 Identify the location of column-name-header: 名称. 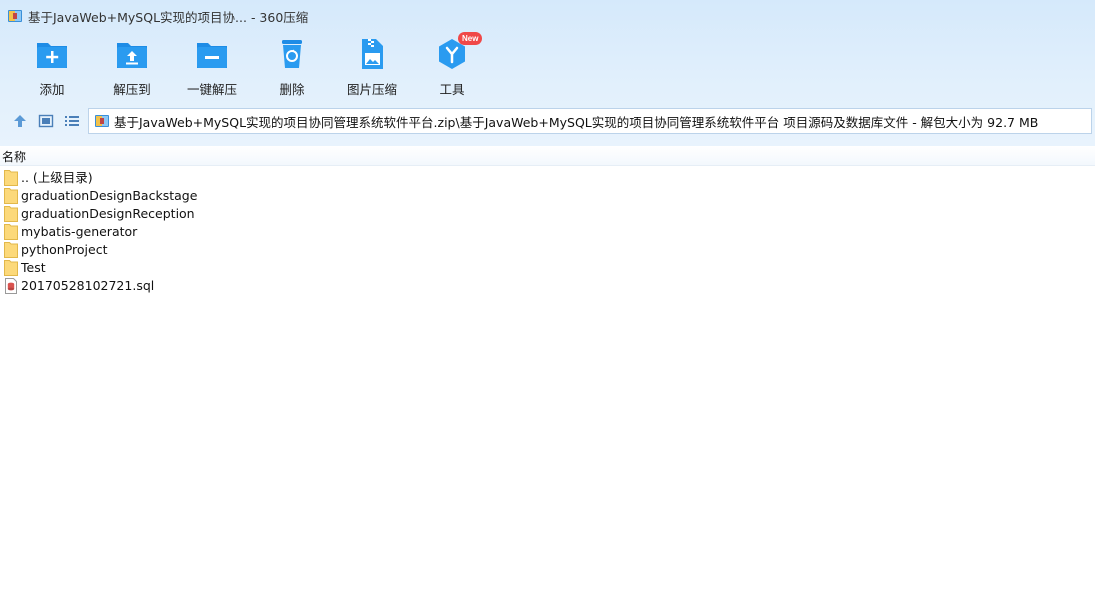
(14, 156).